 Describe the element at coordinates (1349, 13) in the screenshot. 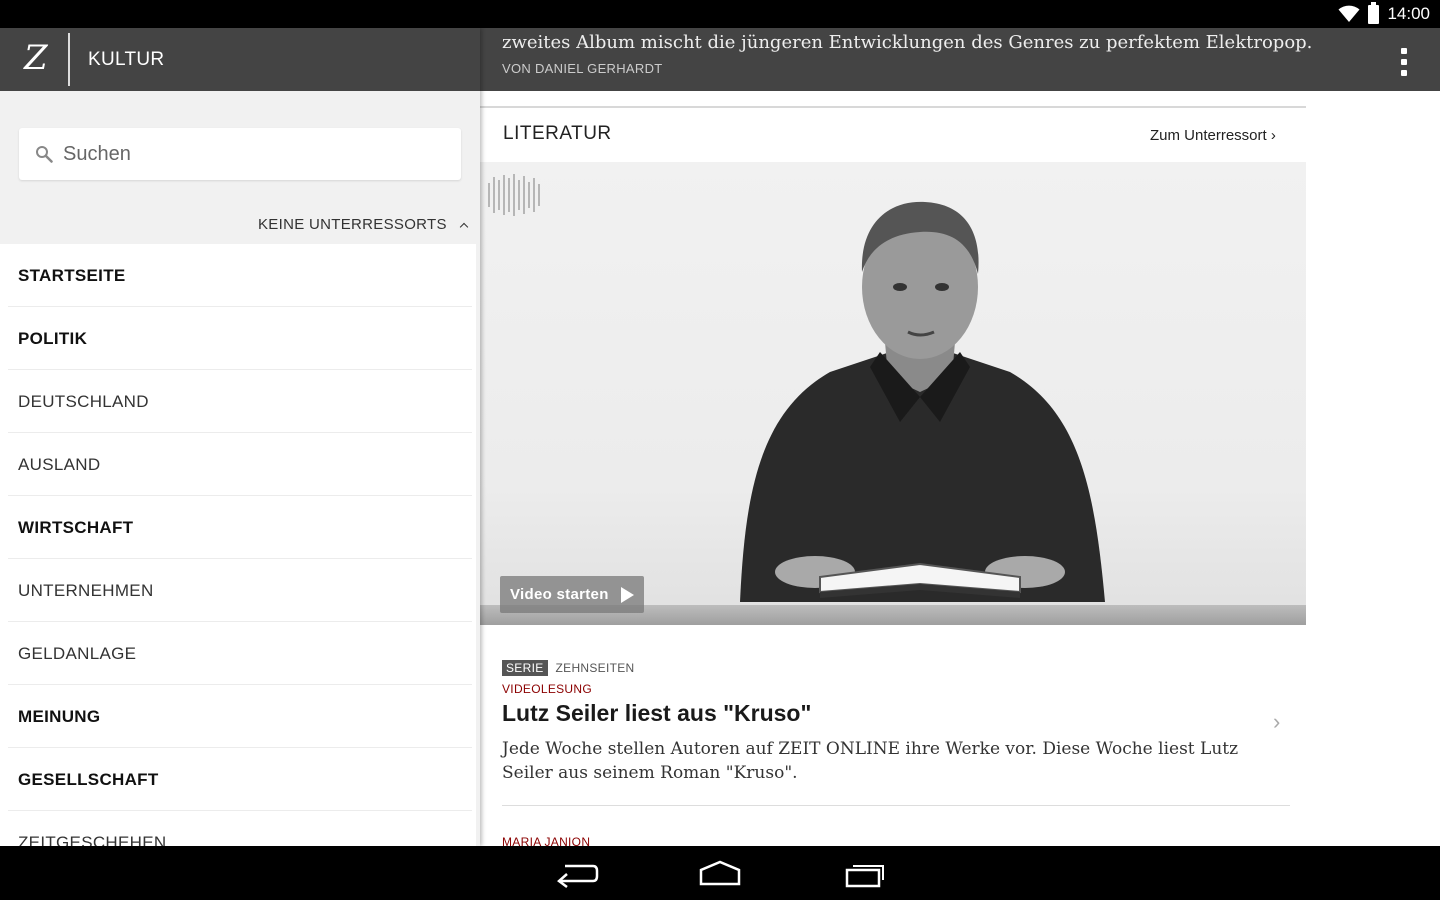

I see `wifi-icon` at that location.